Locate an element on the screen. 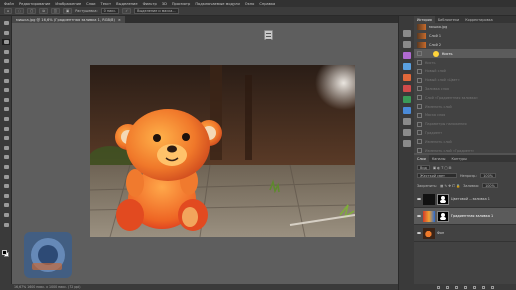 This screenshot has height=290, width=516. history-item: Изменить слой «Градиент» is located at coordinates (465, 150).